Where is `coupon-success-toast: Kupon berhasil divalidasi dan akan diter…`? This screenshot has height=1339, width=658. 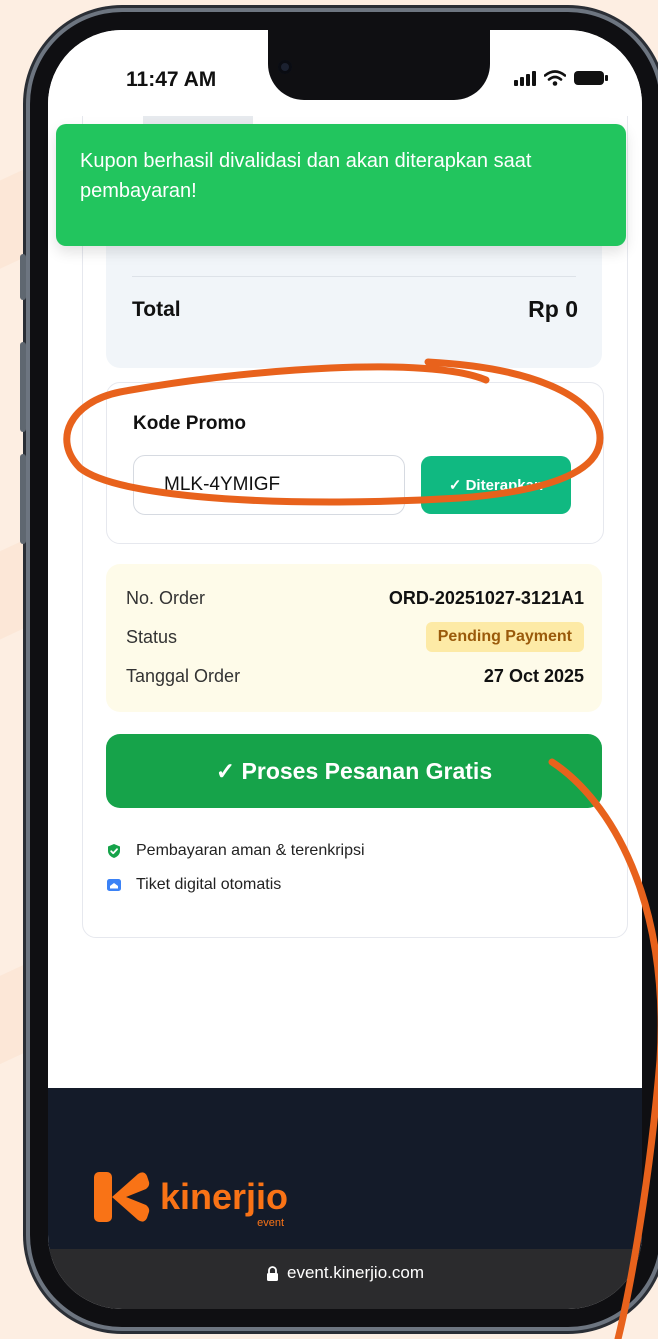
coupon-success-toast: Kupon berhasil divalidasi dan akan diter… is located at coordinates (341, 185).